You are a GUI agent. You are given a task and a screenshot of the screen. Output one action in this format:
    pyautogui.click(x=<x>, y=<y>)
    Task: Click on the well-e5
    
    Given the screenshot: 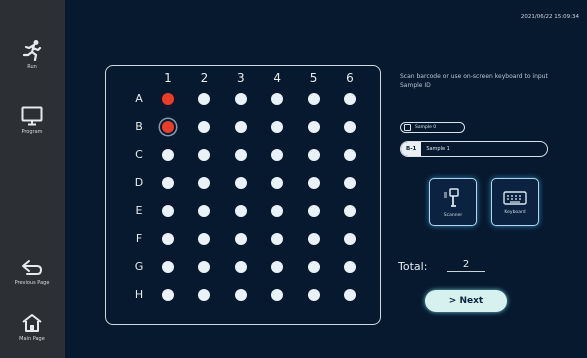 What is the action you would take?
    pyautogui.click(x=313, y=211)
    